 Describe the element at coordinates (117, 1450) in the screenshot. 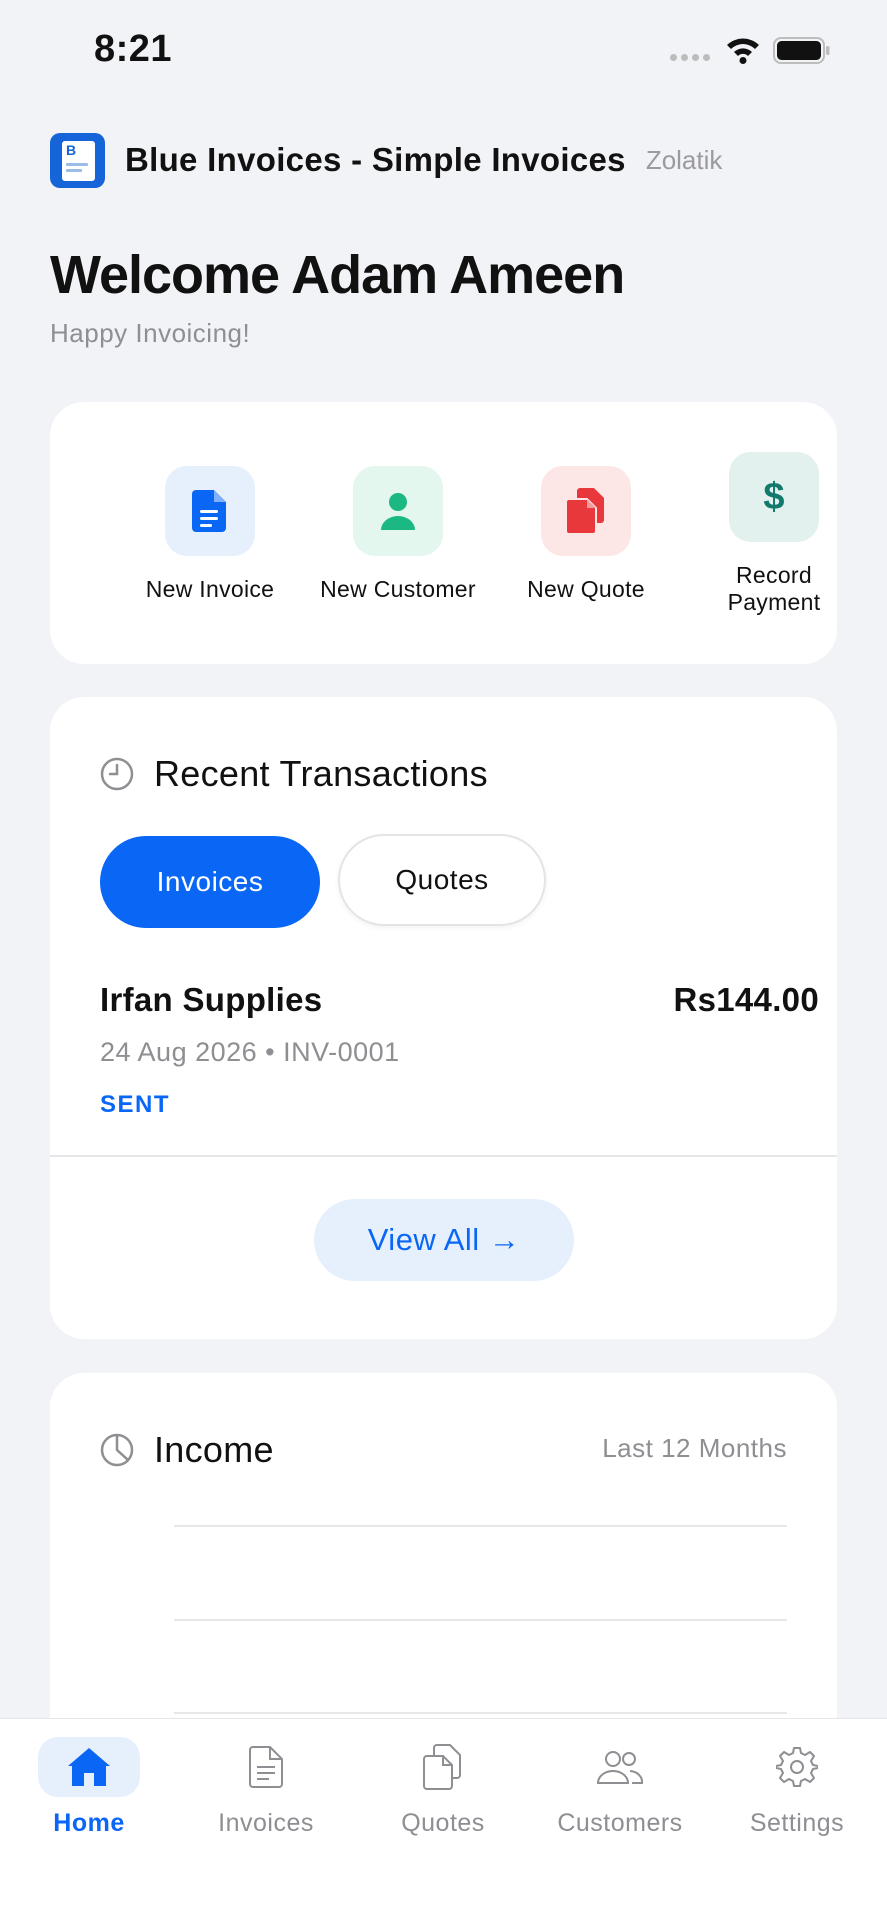

I see `pie-chart-icon` at that location.